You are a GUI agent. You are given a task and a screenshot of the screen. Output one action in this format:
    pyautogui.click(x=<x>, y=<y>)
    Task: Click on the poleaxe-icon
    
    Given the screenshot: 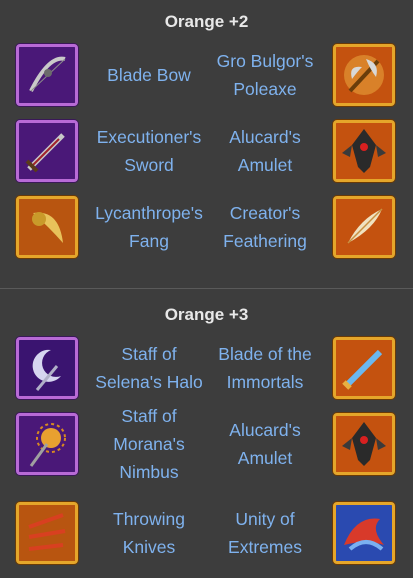 What is the action you would take?
    pyautogui.click(x=364, y=75)
    